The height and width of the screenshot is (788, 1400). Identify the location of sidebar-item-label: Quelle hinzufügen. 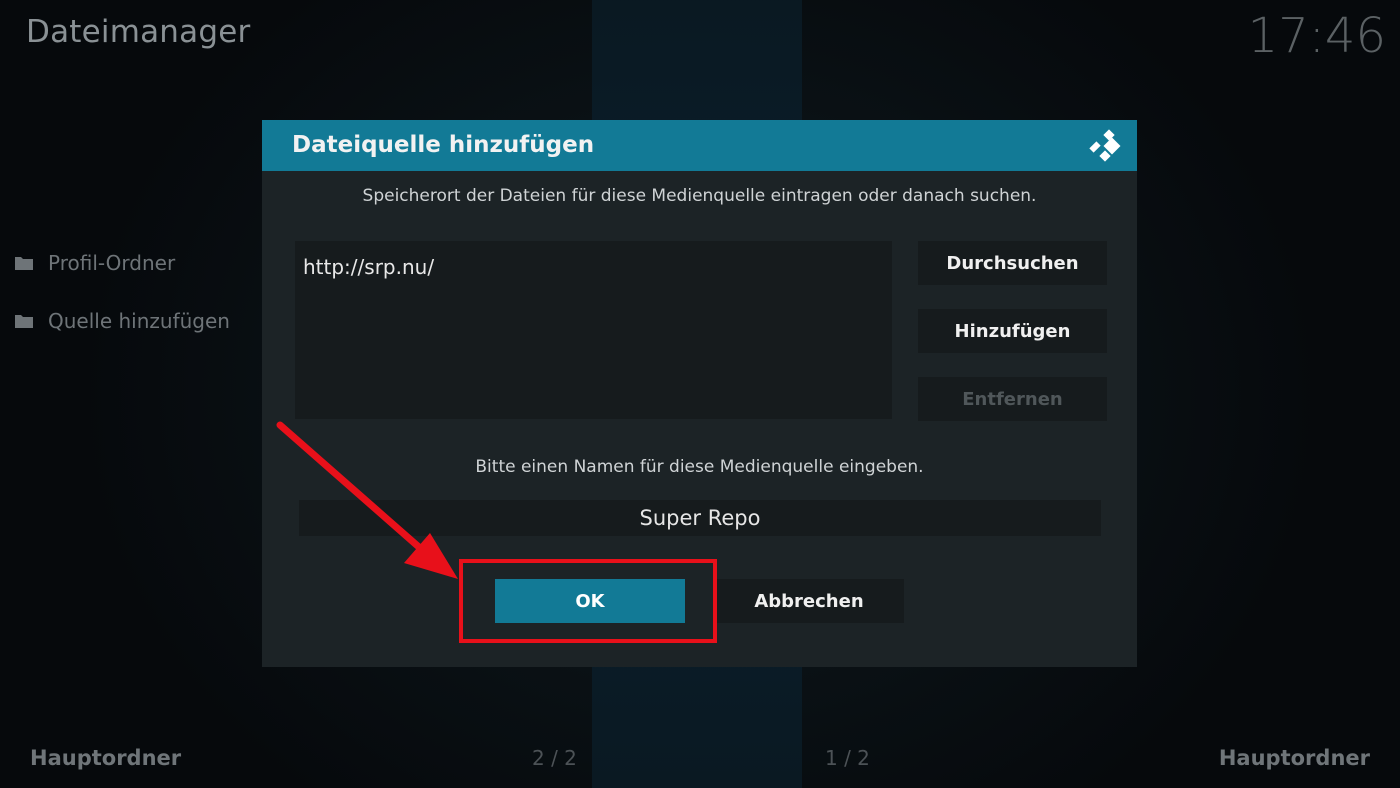
(139, 321).